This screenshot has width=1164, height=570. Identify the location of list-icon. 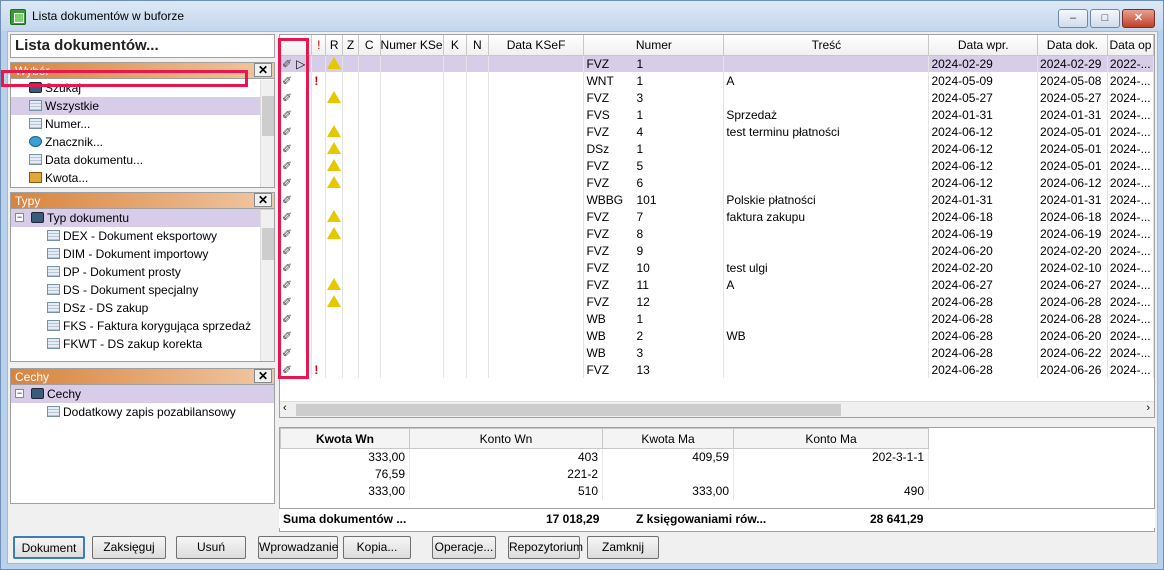
(53, 325).